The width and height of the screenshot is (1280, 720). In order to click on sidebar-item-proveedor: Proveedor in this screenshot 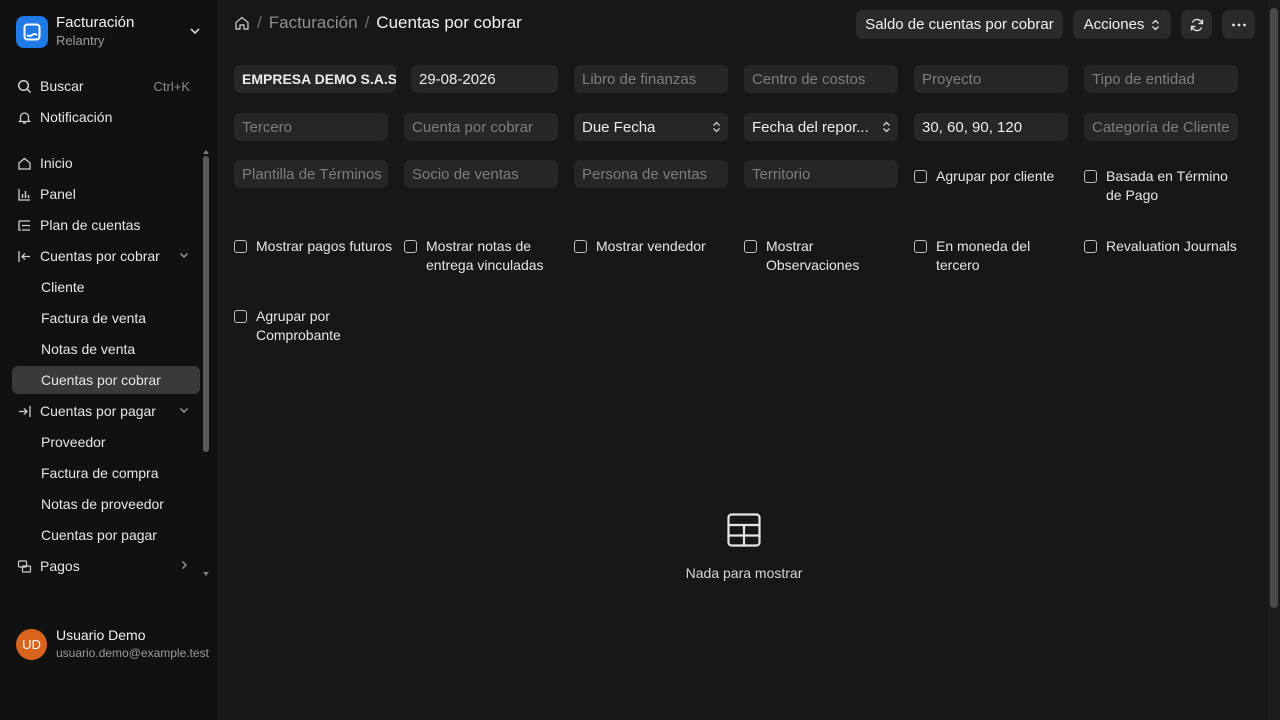, I will do `click(106, 442)`.